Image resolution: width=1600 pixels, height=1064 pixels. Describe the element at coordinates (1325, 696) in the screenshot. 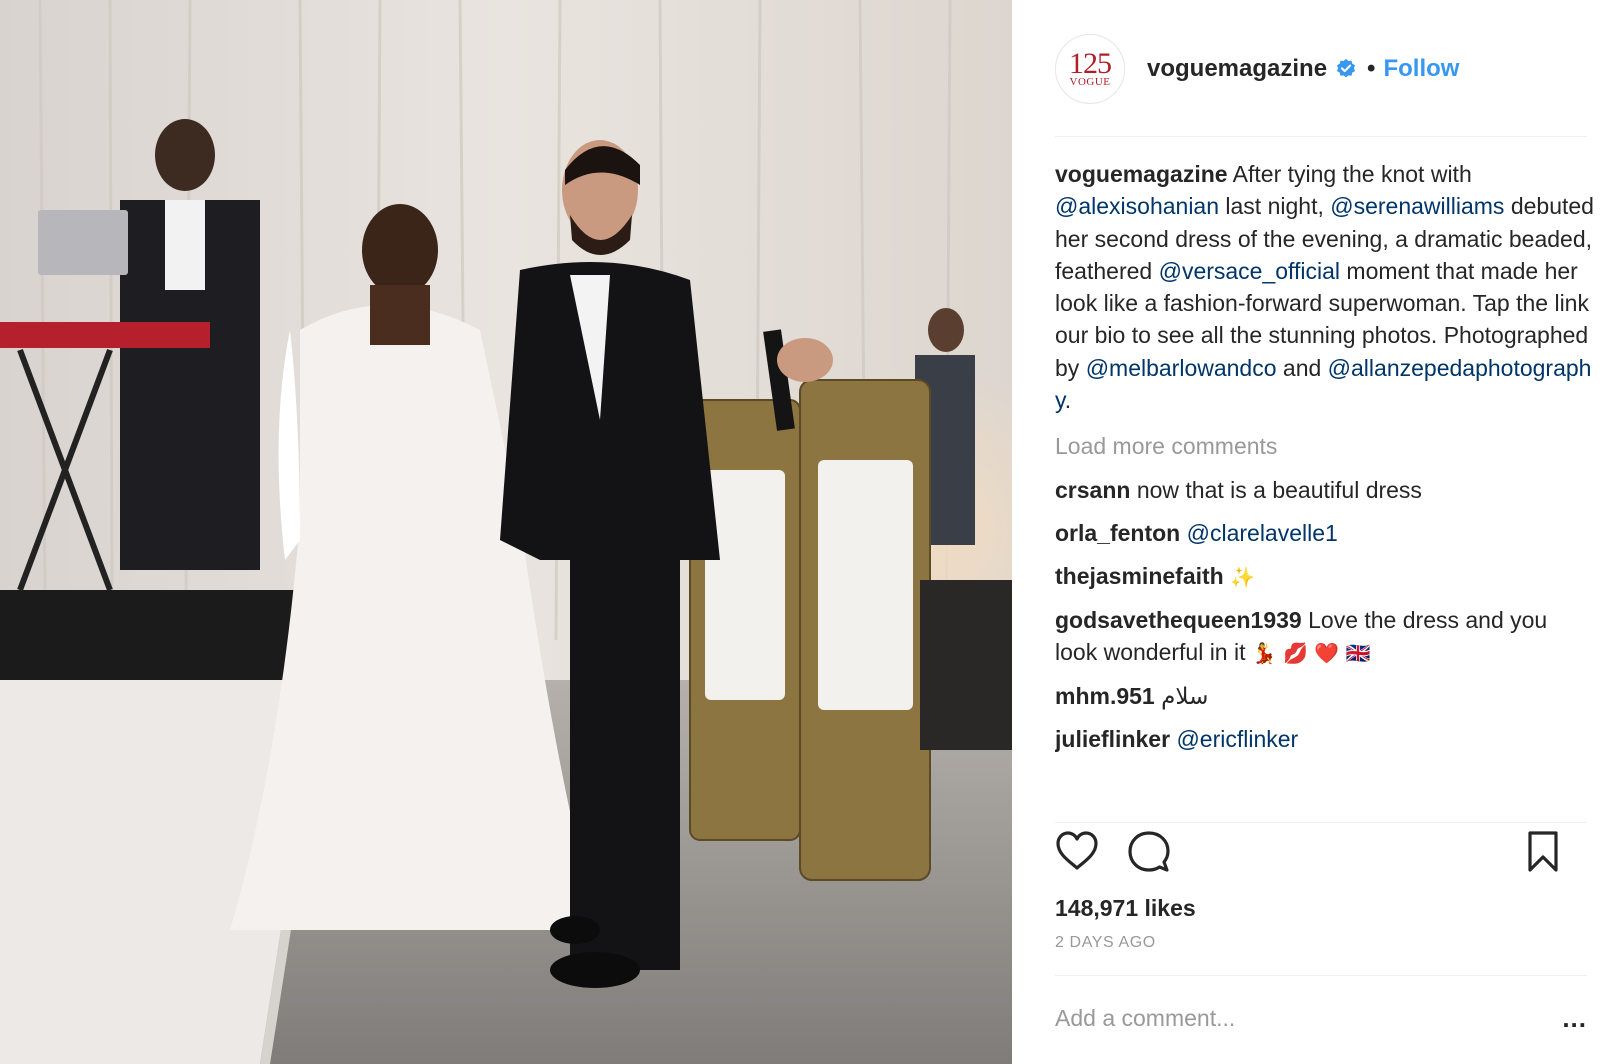

I see `comment: mhm.951 سلام` at that location.